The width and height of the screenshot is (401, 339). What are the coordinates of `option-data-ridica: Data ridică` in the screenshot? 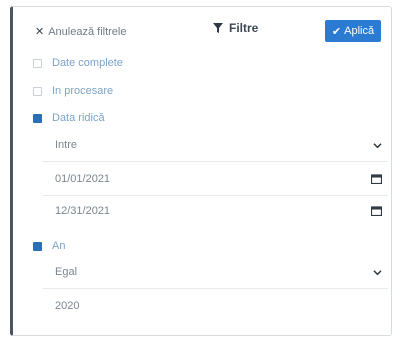 It's located at (69, 118).